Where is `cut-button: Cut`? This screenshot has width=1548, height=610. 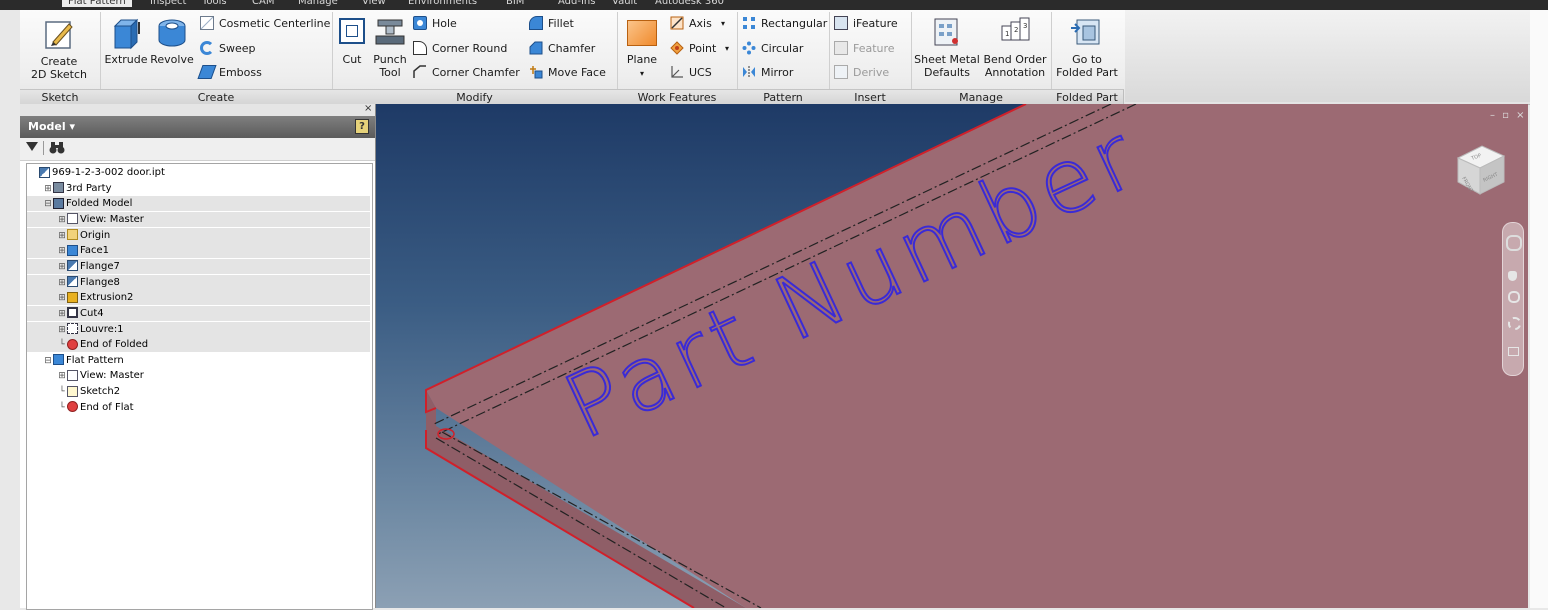
cut-button: Cut is located at coordinates (352, 40).